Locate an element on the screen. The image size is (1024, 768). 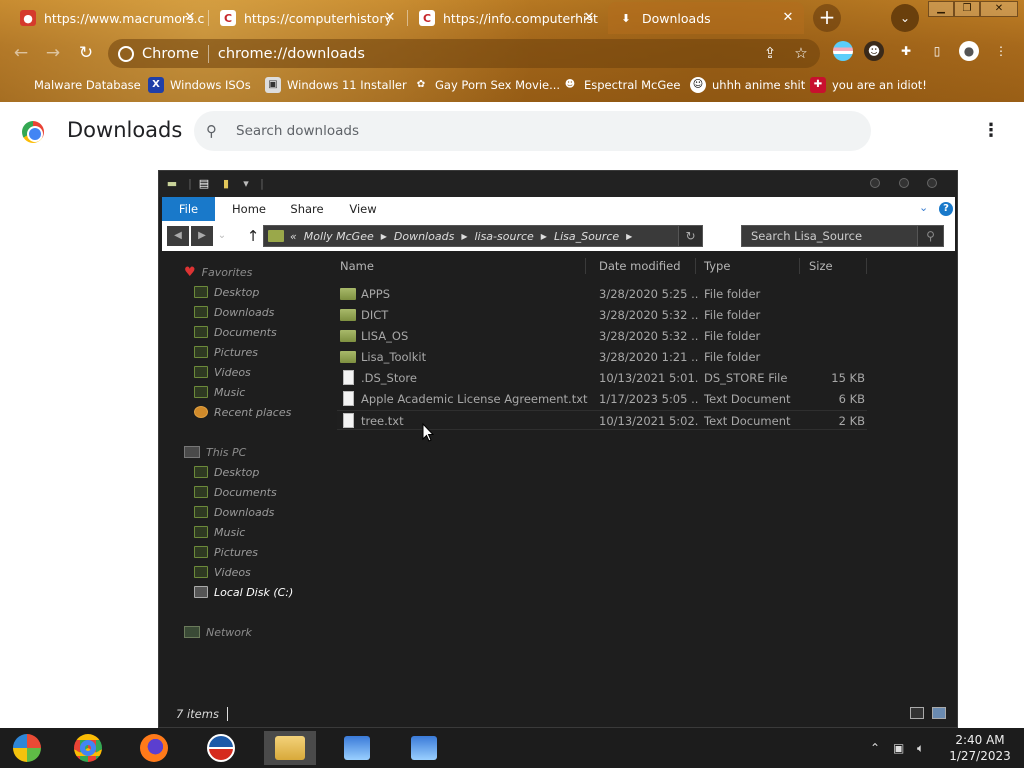
breadcrumb-overflow: « is located at coordinates (293, 236).